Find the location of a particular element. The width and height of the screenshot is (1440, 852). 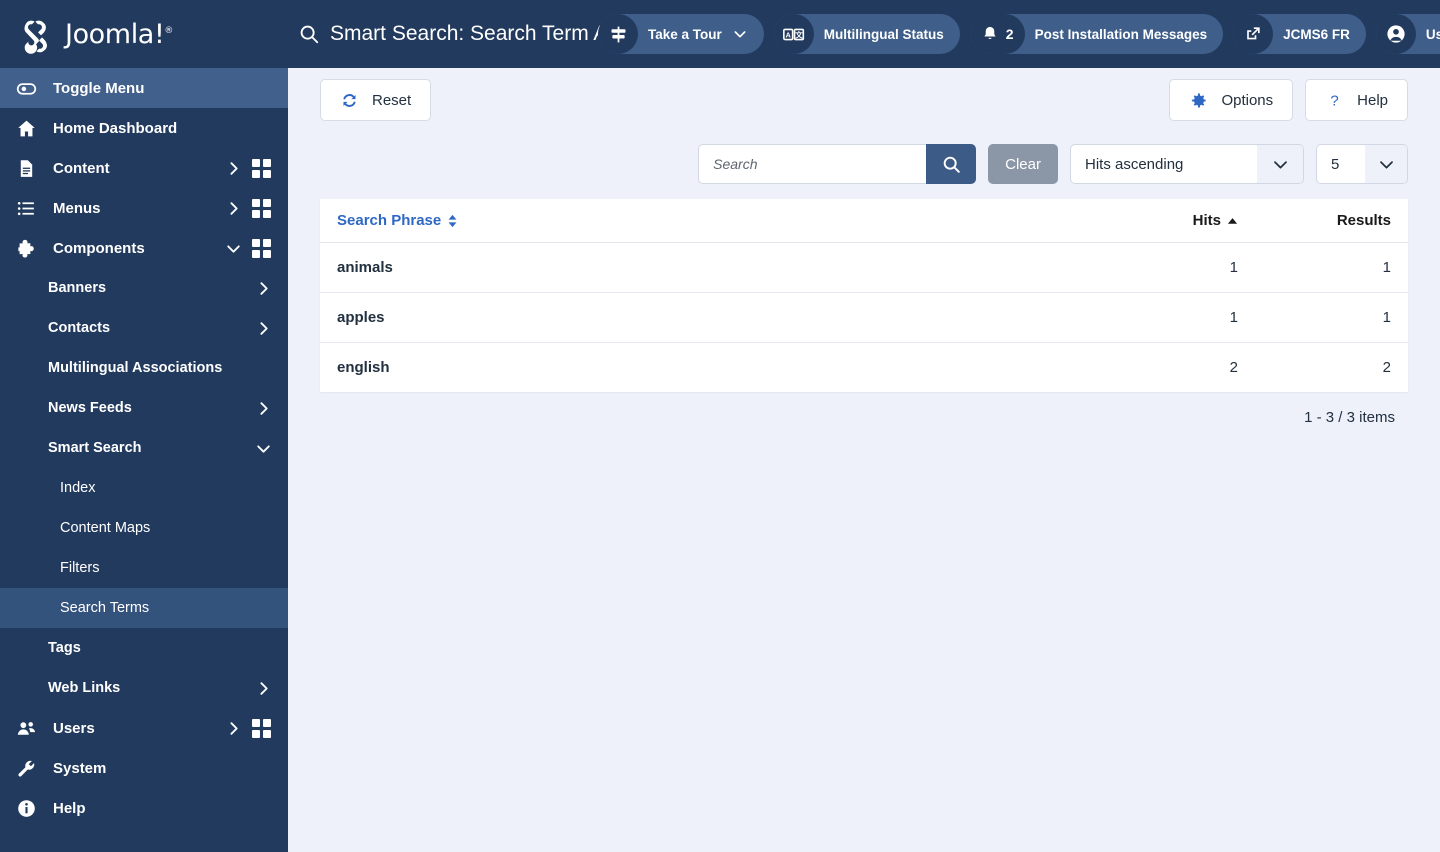

multilingual-status-label: Multilingual Status is located at coordinates (883, 34).